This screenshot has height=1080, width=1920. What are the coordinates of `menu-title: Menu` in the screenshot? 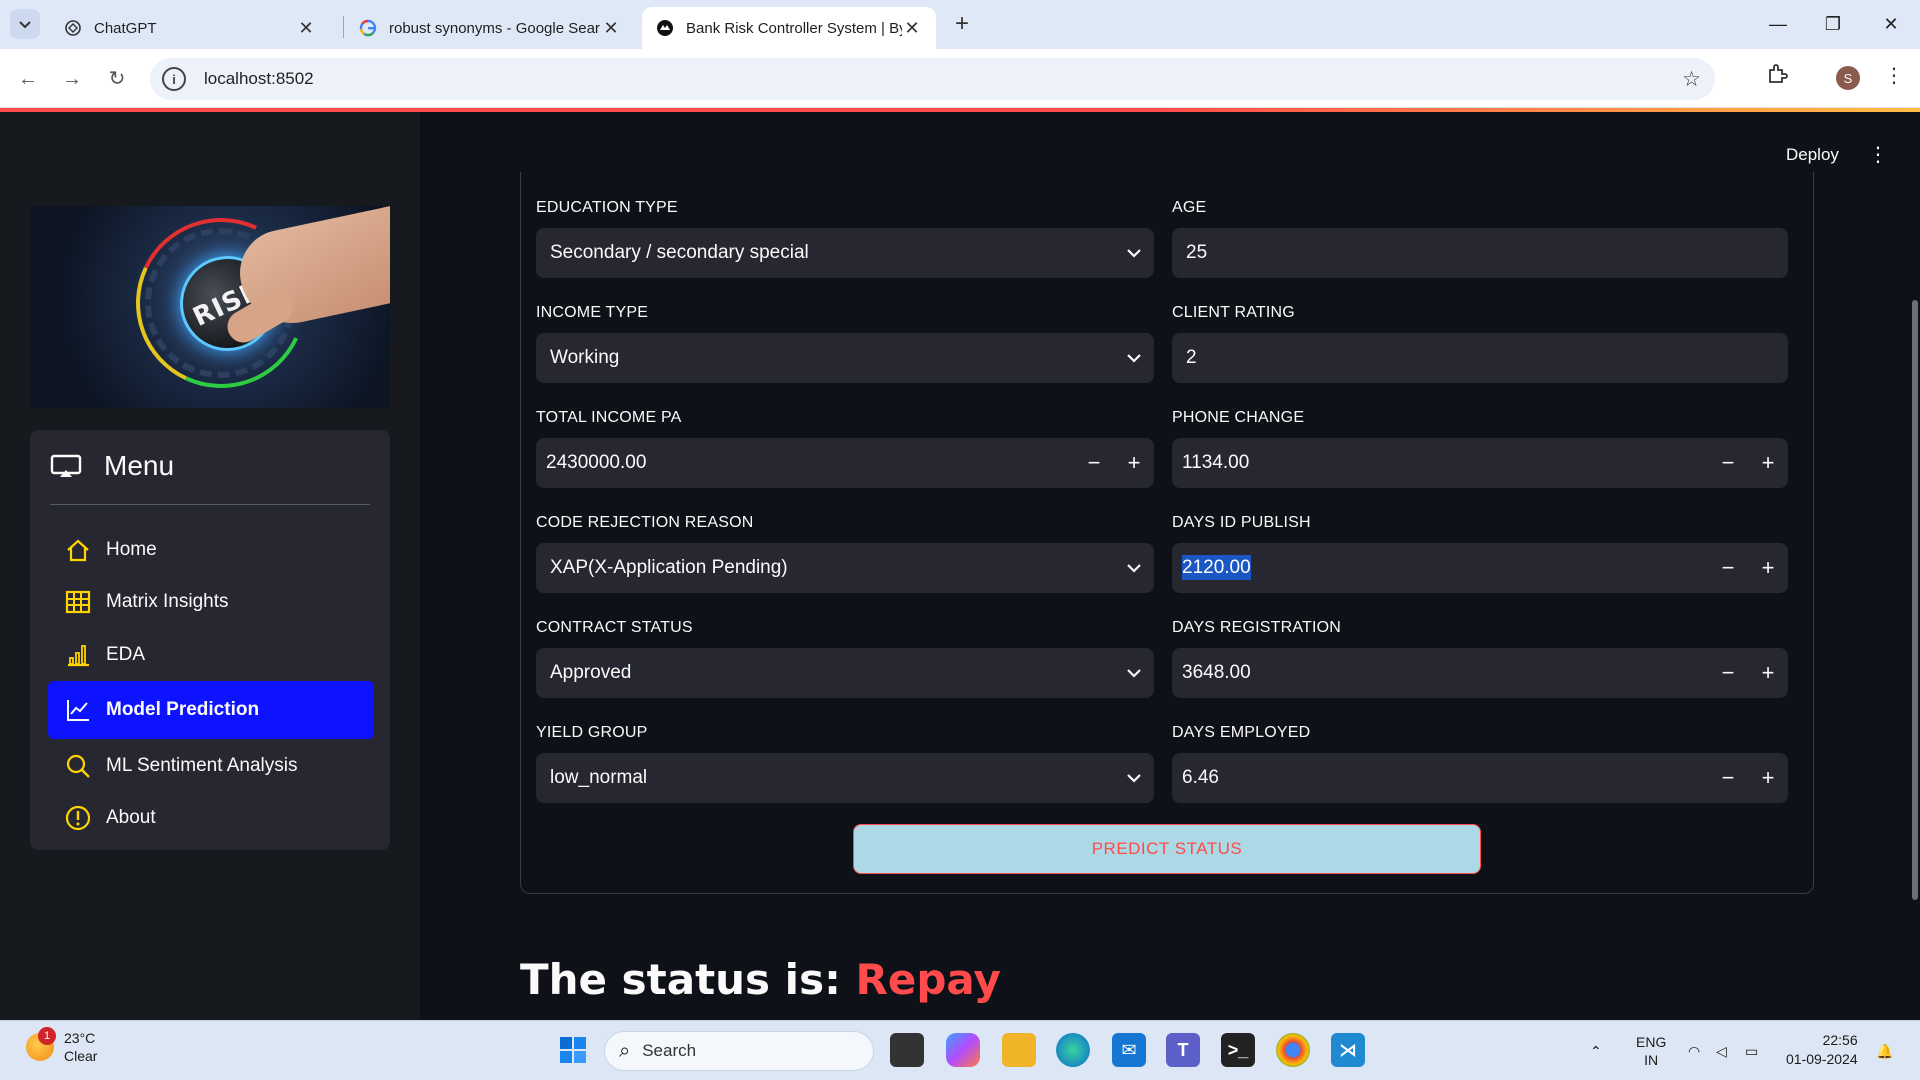 It's located at (139, 465).